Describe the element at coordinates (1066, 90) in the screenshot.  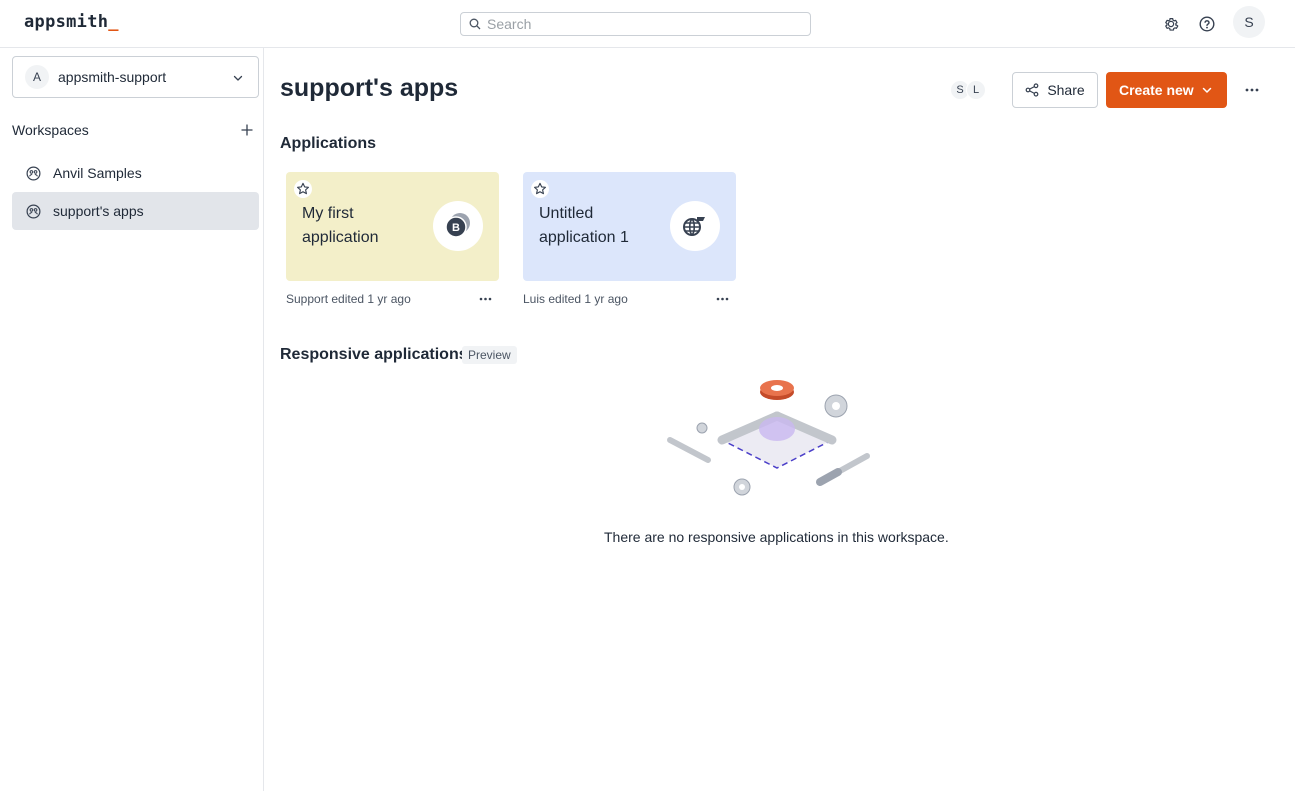
I see `share-label: Share` at that location.